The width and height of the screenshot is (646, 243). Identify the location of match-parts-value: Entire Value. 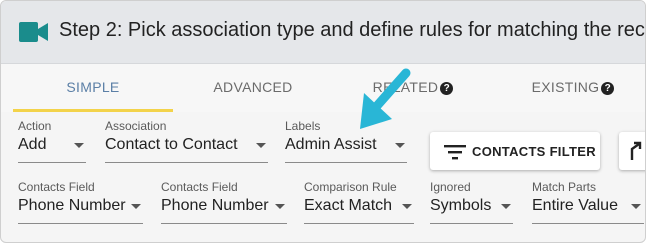
(575, 205).